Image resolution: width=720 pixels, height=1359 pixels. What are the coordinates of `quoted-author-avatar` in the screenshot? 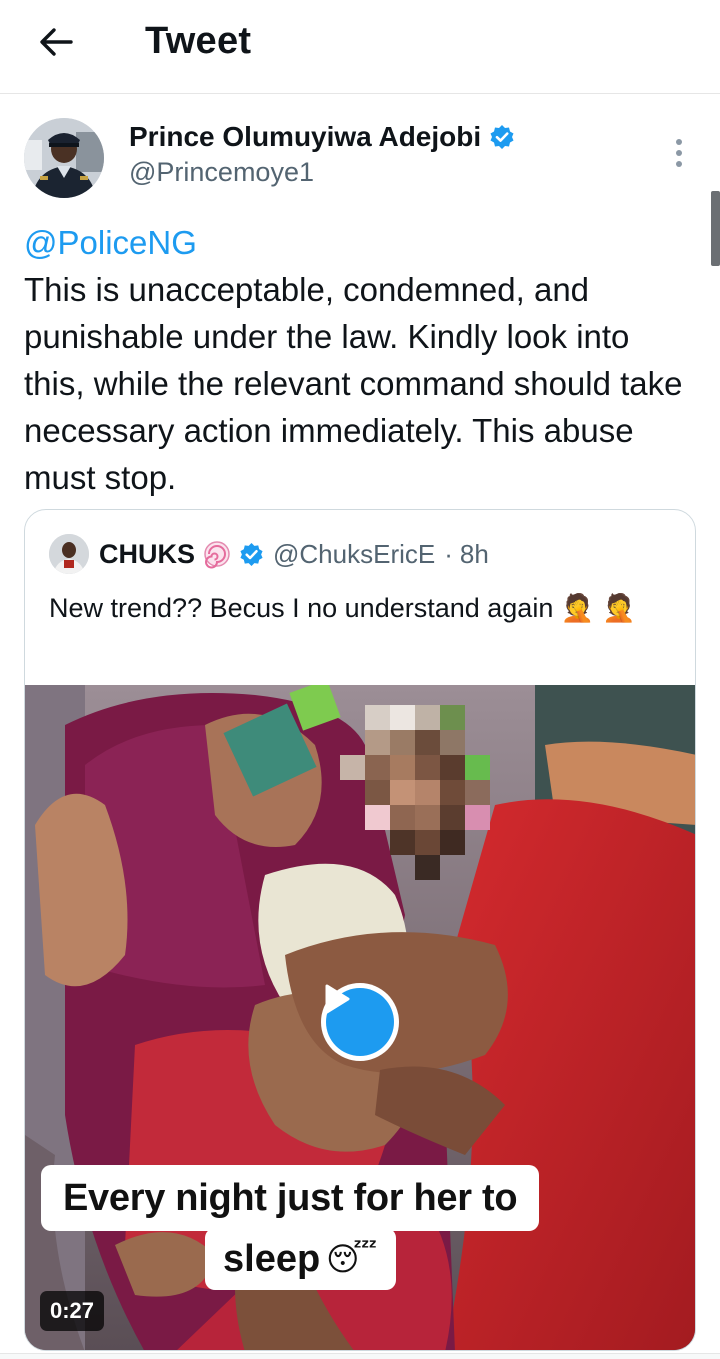 It's located at (69, 554).